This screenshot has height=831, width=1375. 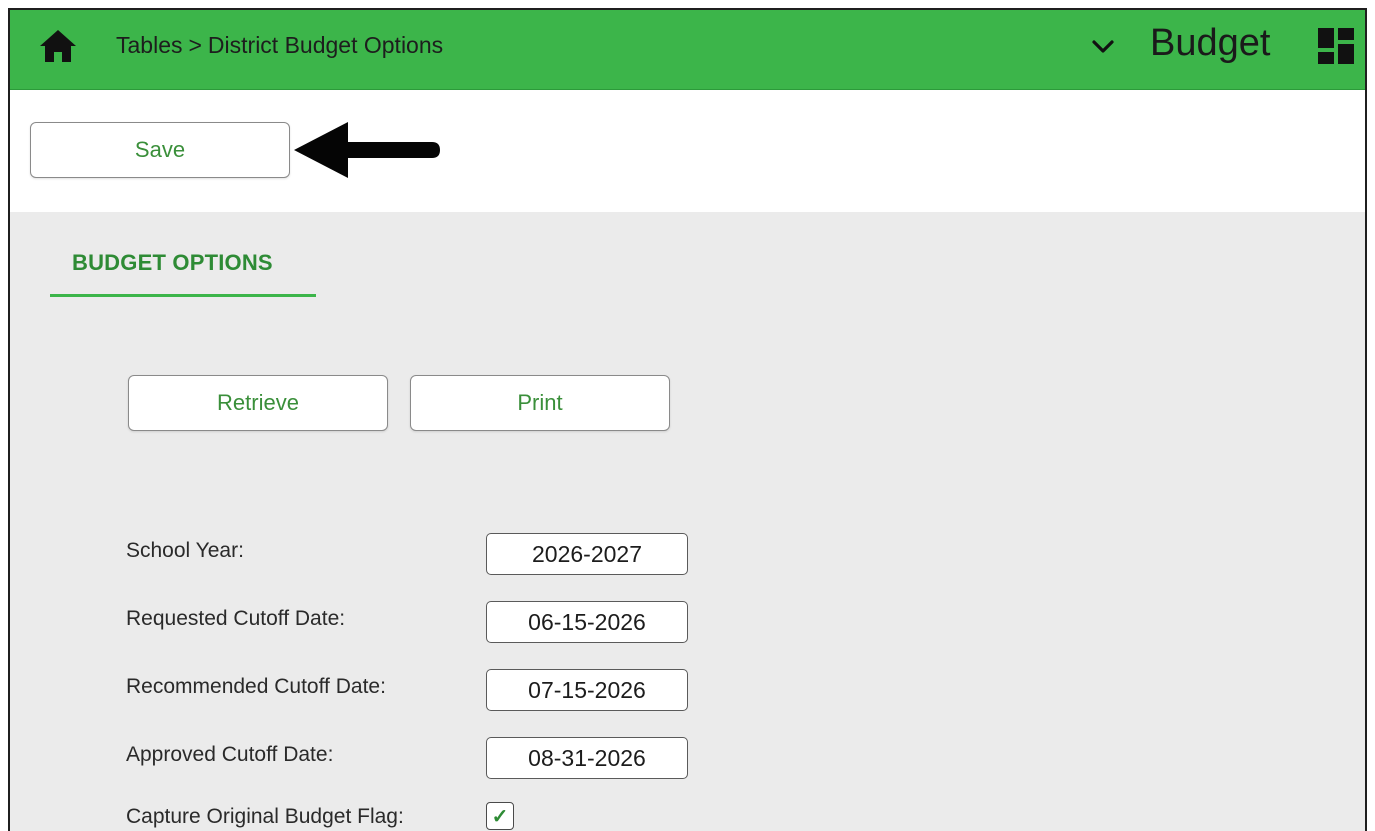 I want to click on save-button: Save, so click(x=160, y=150).